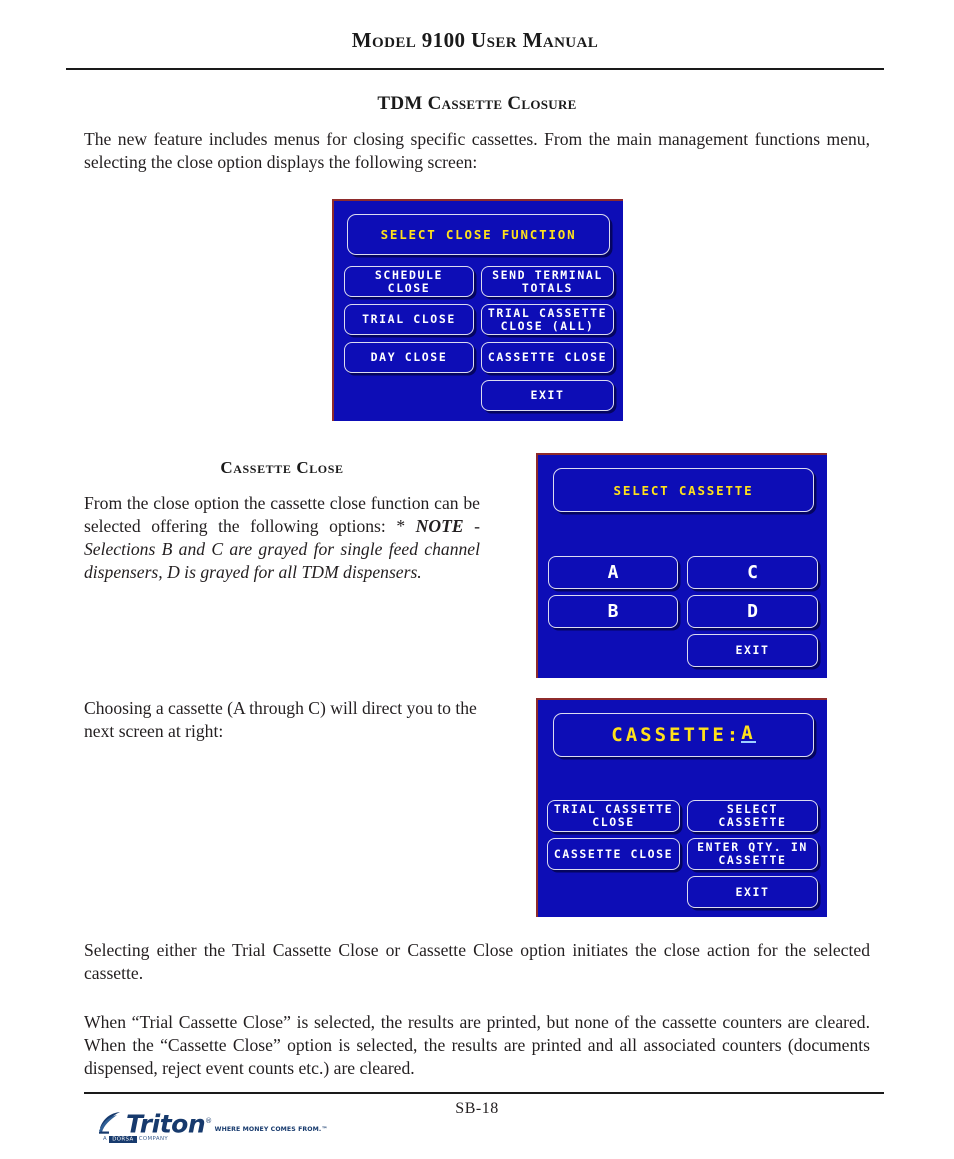  I want to click on parent-brand: DORSA, so click(123, 1139).